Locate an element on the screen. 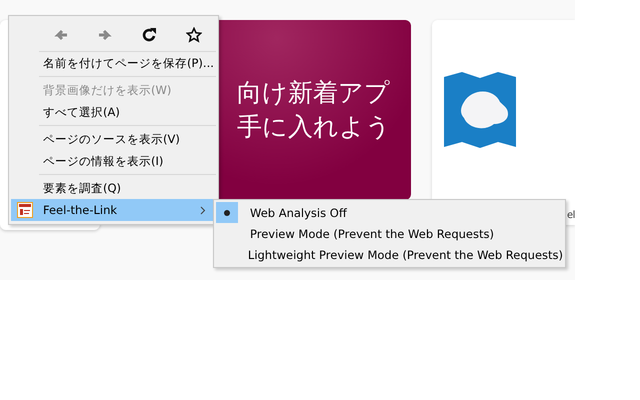 The width and height of the screenshot is (640, 400). promo-text: 手に入れよう is located at coordinates (314, 127).